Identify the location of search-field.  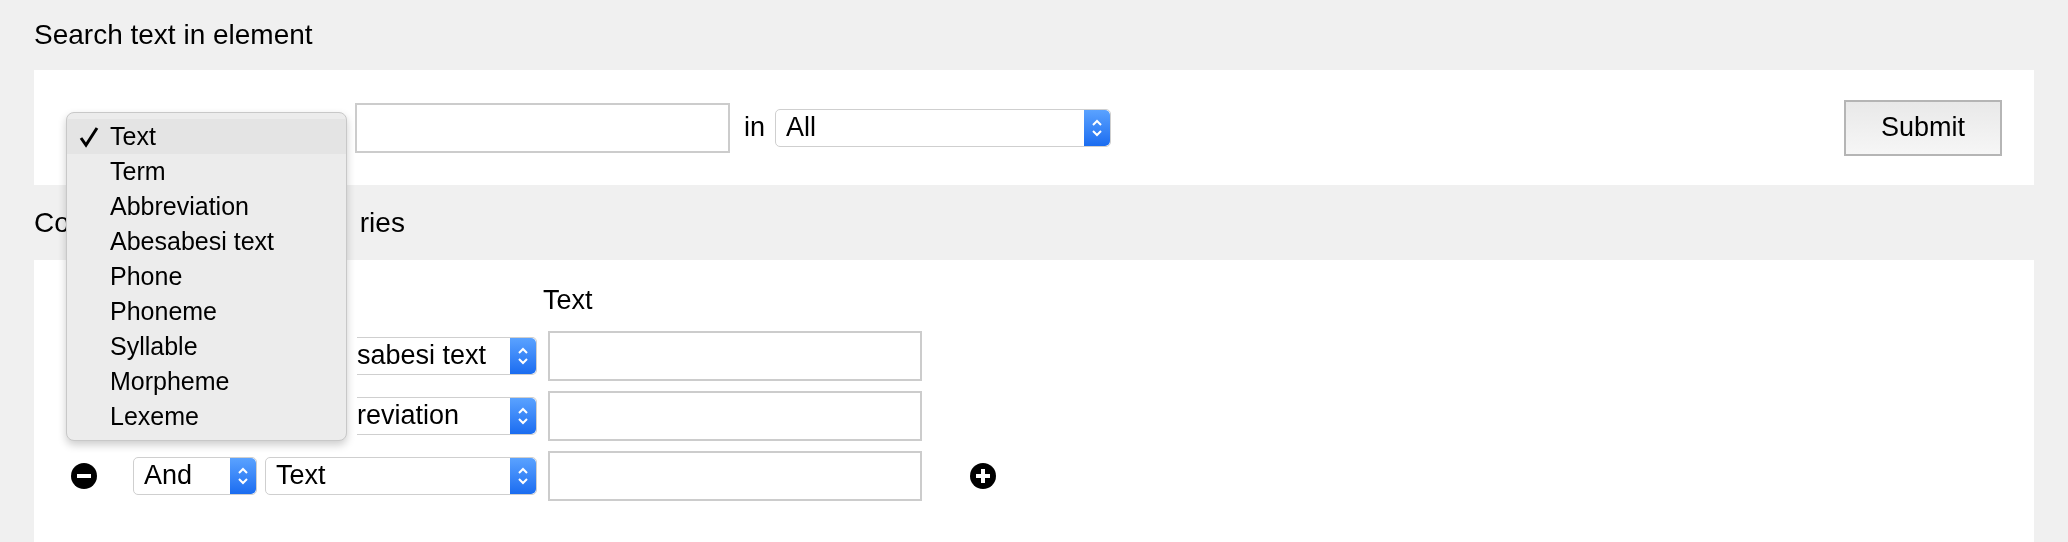
(542, 127).